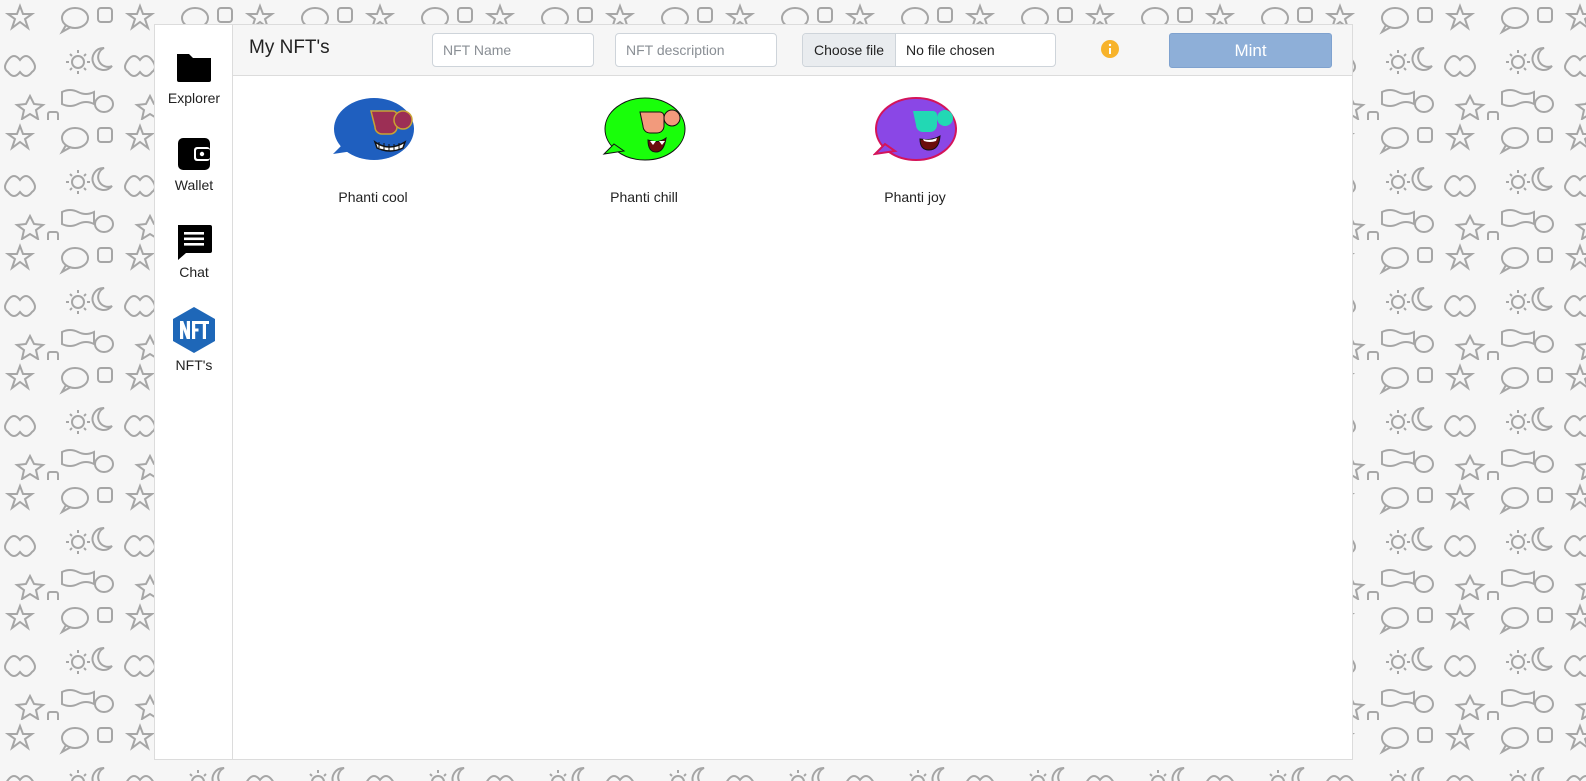  Describe the element at coordinates (1110, 49) in the screenshot. I see `info-icon` at that location.